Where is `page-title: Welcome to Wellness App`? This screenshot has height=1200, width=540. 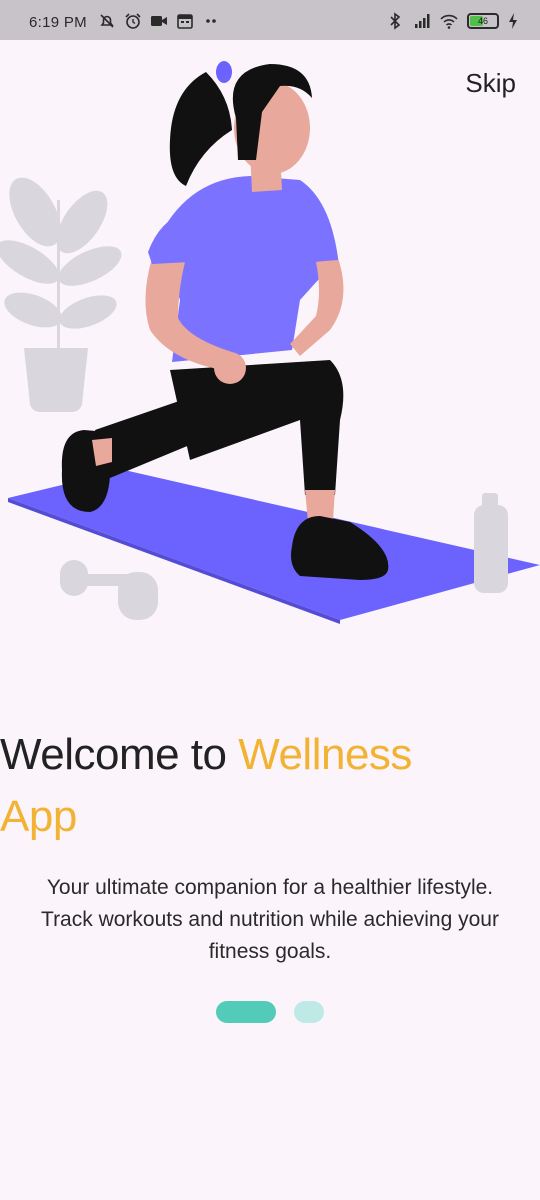
page-title: Welcome to Wellness App is located at coordinates (270, 786).